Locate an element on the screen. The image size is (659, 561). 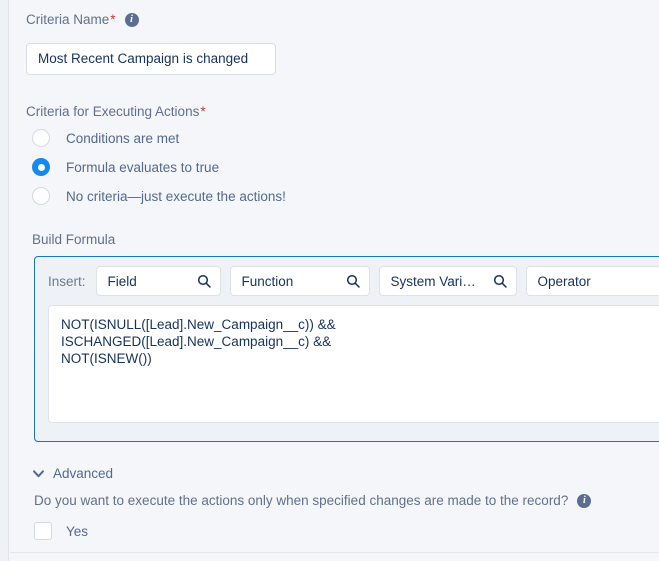
insert-function-picker: Function is located at coordinates (299, 281).